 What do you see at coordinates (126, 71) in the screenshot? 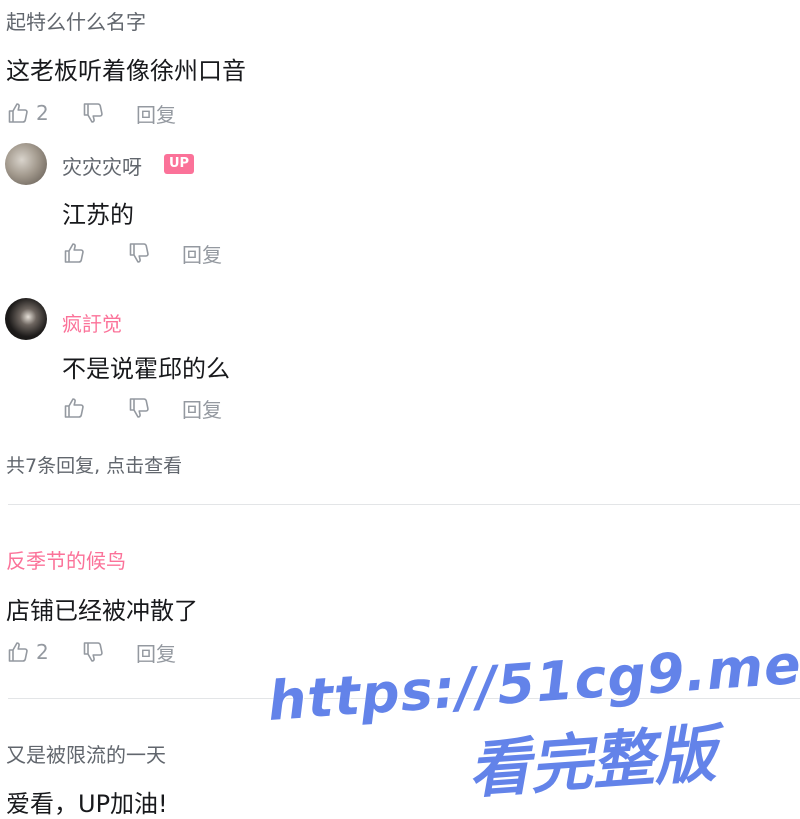
I see `comment-text: 这老板听着像徐州口音` at bounding box center [126, 71].